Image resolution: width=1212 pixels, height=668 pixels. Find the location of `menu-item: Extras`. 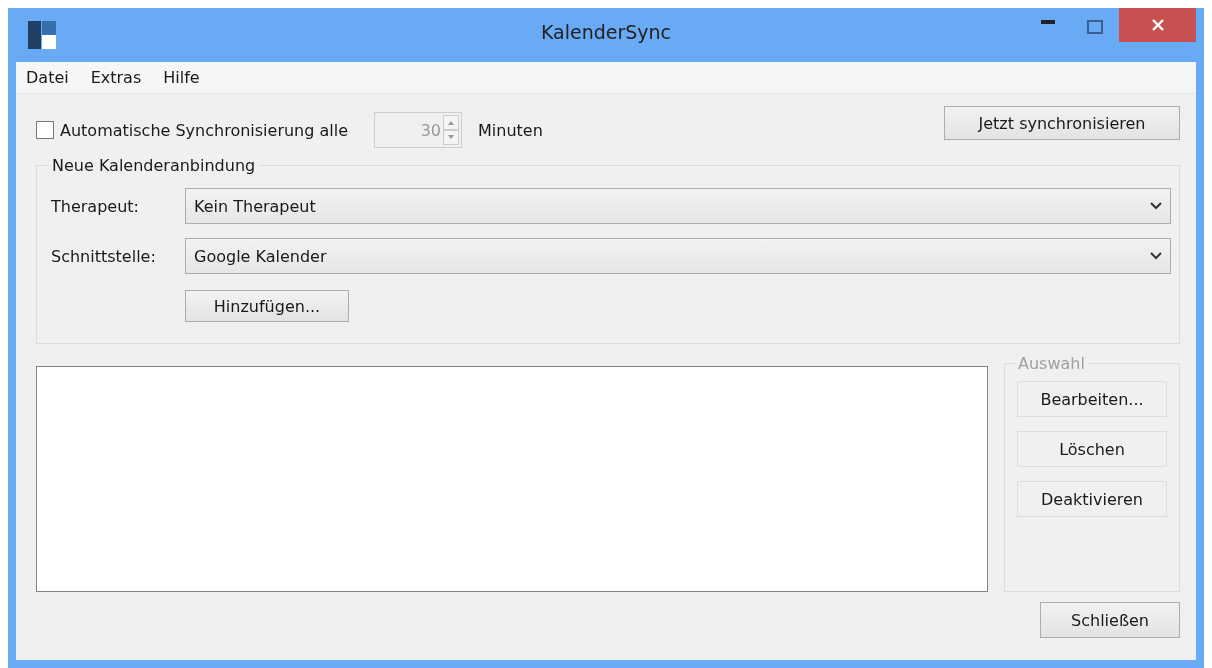

menu-item: Extras is located at coordinates (116, 77).